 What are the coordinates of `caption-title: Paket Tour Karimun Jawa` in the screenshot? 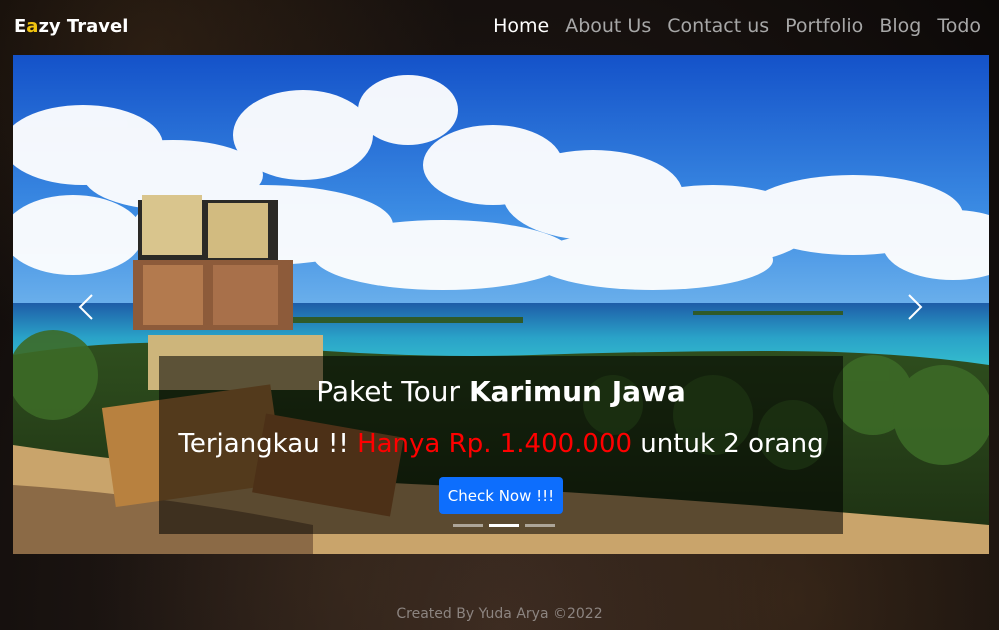 It's located at (501, 391).